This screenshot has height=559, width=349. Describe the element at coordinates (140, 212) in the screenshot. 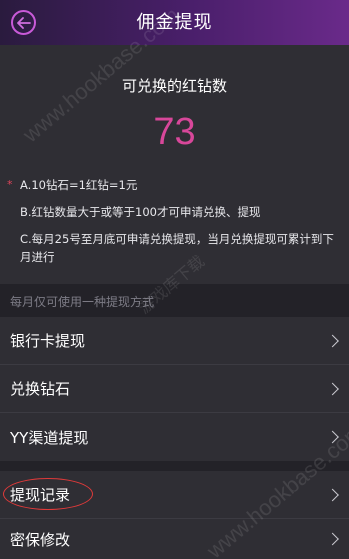

I see `rule-b: B.红钻数量大于或等于100才可申请兑换、提现` at that location.